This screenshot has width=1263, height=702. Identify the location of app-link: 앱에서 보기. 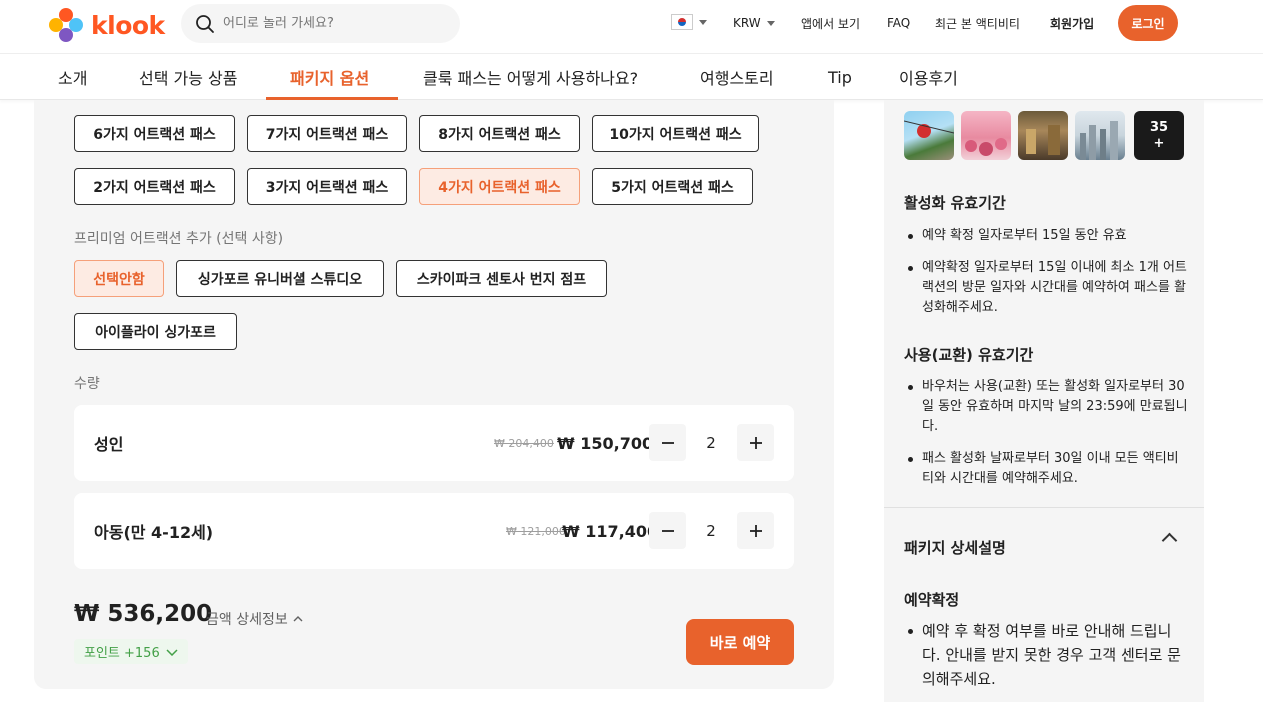
(830, 23).